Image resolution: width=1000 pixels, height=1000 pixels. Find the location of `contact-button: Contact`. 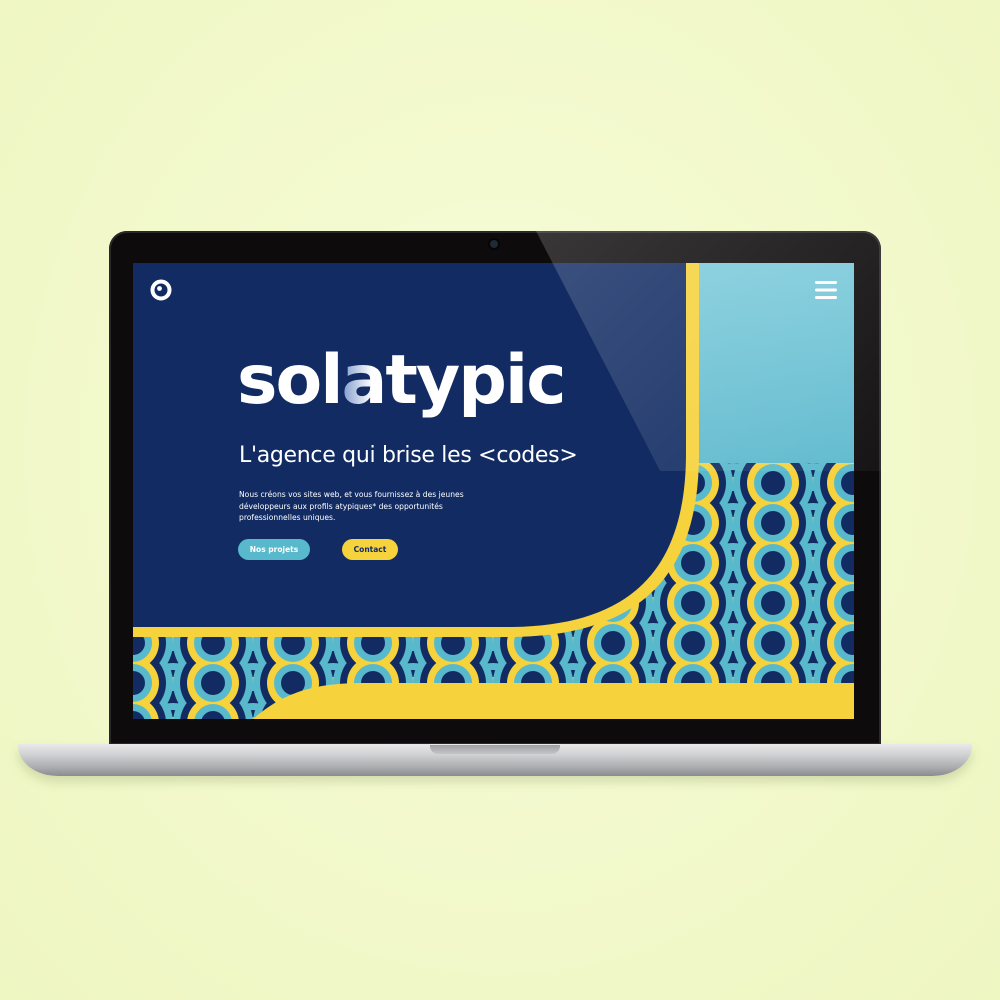

contact-button: Contact is located at coordinates (370, 549).